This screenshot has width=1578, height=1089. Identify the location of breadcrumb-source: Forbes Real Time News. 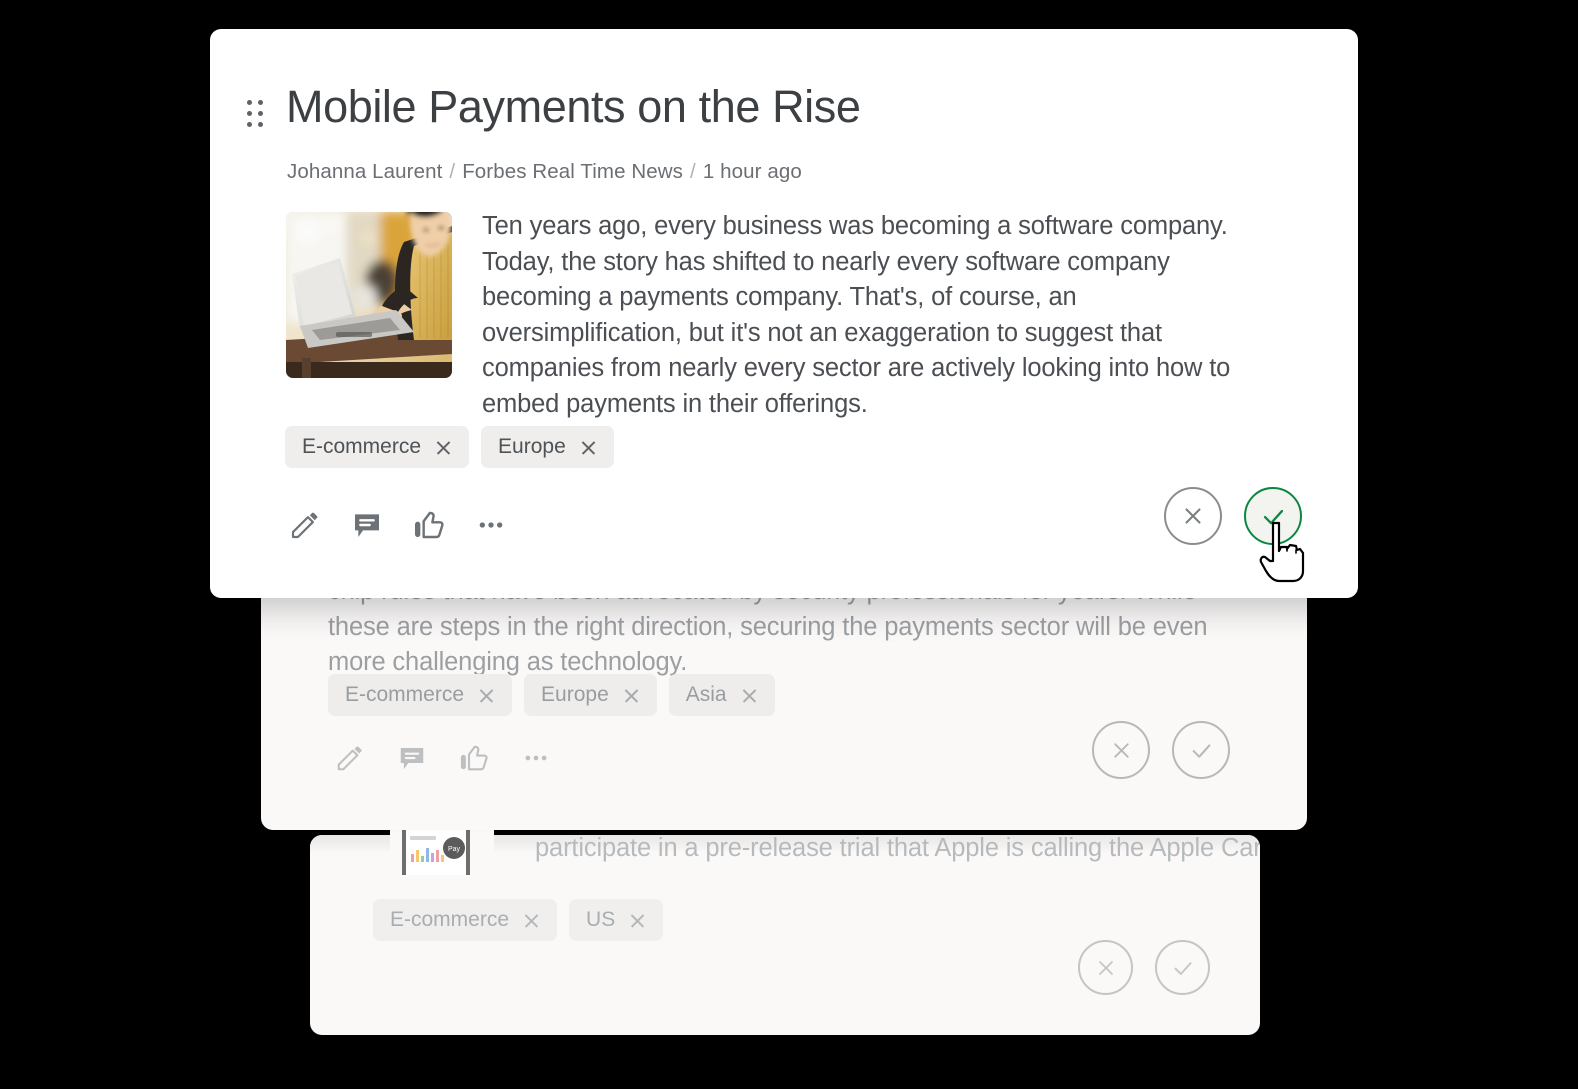
(573, 171).